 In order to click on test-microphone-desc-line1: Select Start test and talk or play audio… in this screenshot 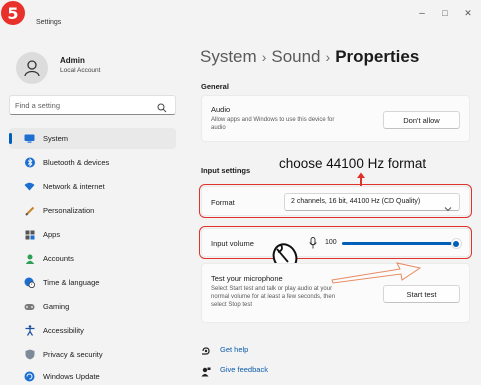, I will do `click(272, 289)`.